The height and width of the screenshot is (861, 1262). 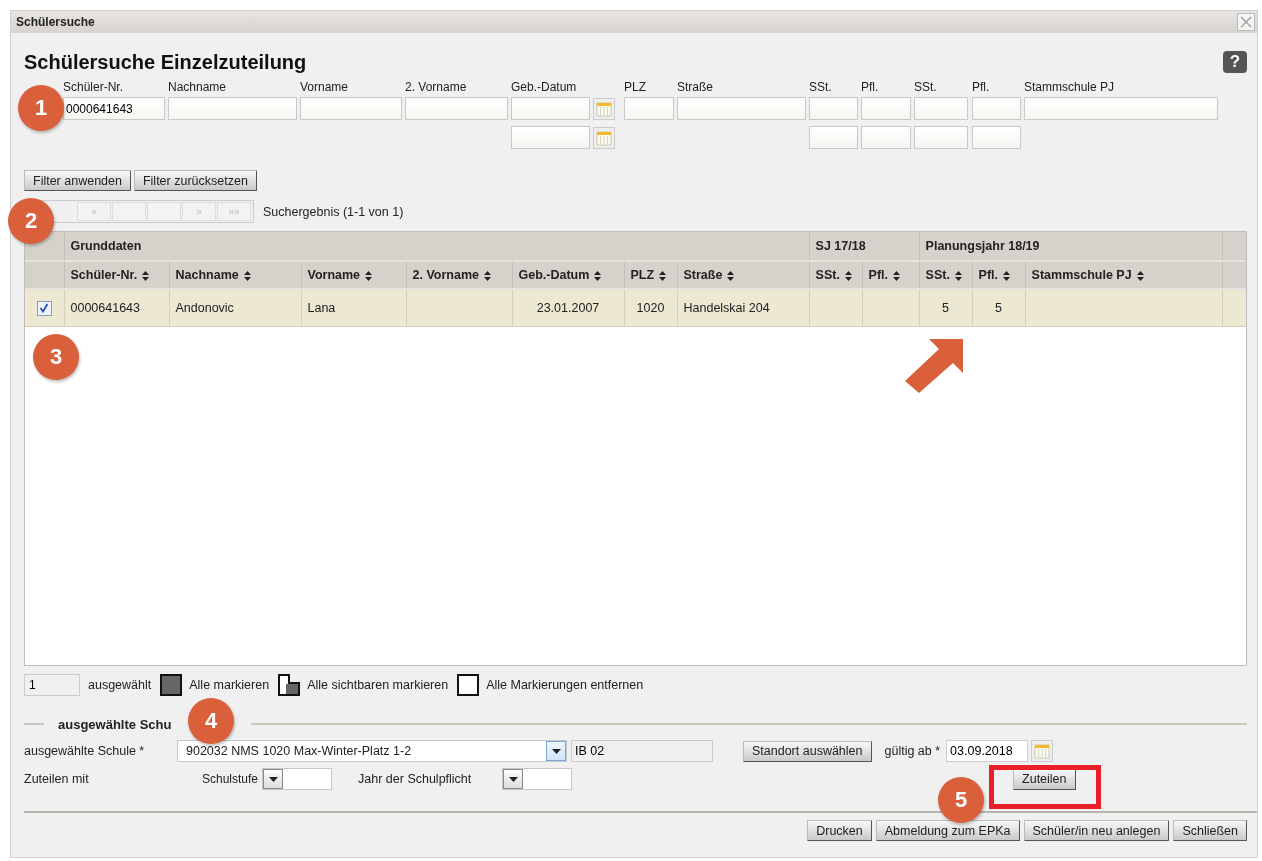 What do you see at coordinates (743, 308) in the screenshot?
I see `table-cell: Handelskai 204` at bounding box center [743, 308].